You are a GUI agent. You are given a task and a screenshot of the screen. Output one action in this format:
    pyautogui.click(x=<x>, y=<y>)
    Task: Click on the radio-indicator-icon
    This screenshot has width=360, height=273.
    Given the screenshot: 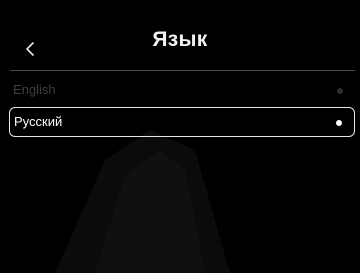 What is the action you would take?
    pyautogui.click(x=340, y=91)
    